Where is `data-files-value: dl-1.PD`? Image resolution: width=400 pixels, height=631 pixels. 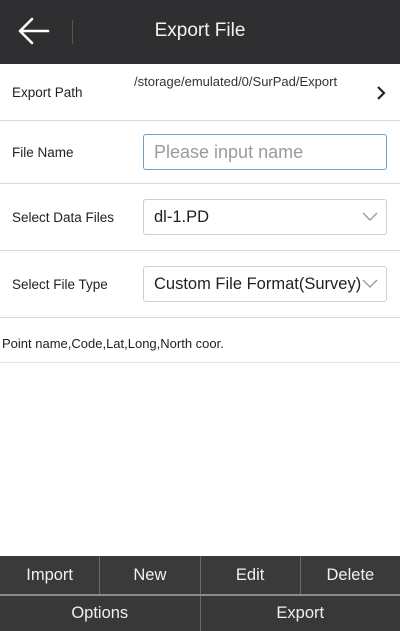
data-files-value: dl-1.PD is located at coordinates (182, 217).